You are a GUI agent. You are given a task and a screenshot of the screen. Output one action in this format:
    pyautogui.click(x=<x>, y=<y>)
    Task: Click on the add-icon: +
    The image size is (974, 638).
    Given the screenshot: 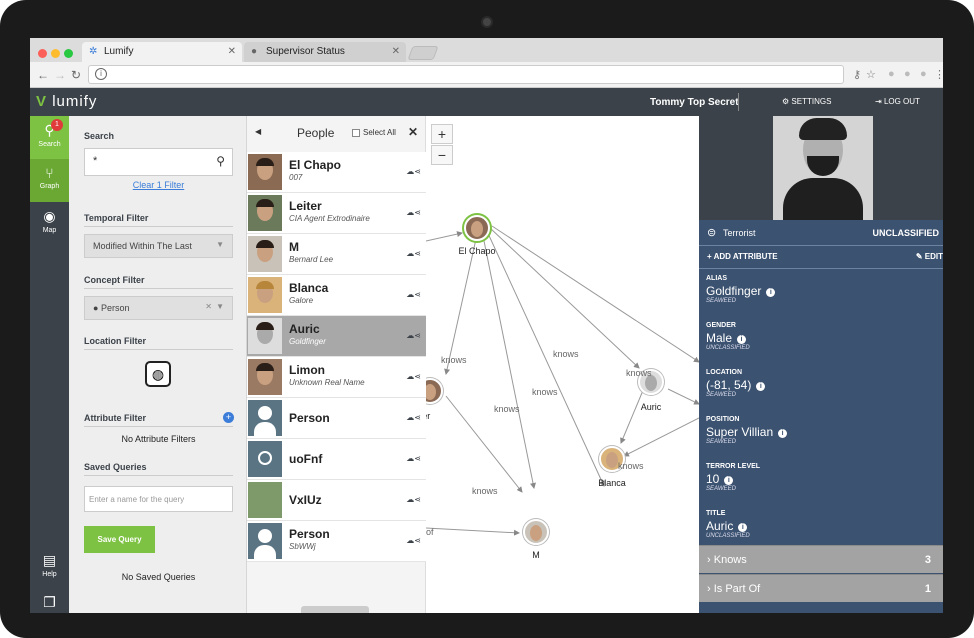 What is the action you would take?
    pyautogui.click(x=228, y=417)
    